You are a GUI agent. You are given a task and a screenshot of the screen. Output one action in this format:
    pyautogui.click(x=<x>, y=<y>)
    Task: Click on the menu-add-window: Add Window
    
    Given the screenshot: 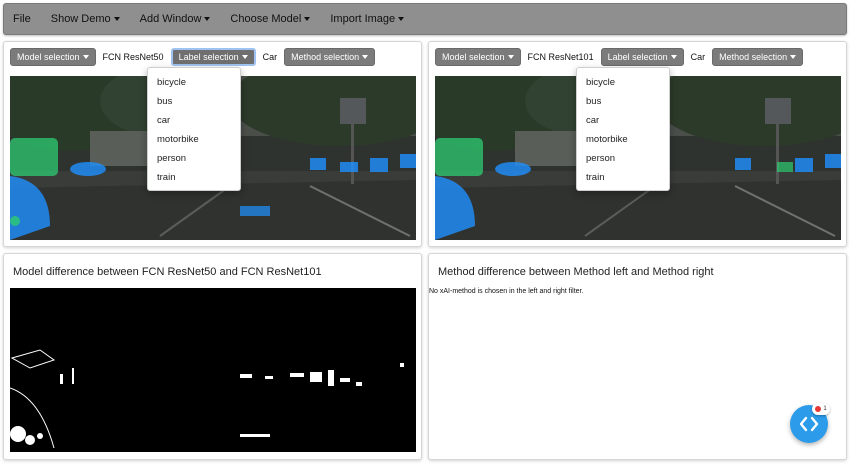 What is the action you would take?
    pyautogui.click(x=175, y=19)
    